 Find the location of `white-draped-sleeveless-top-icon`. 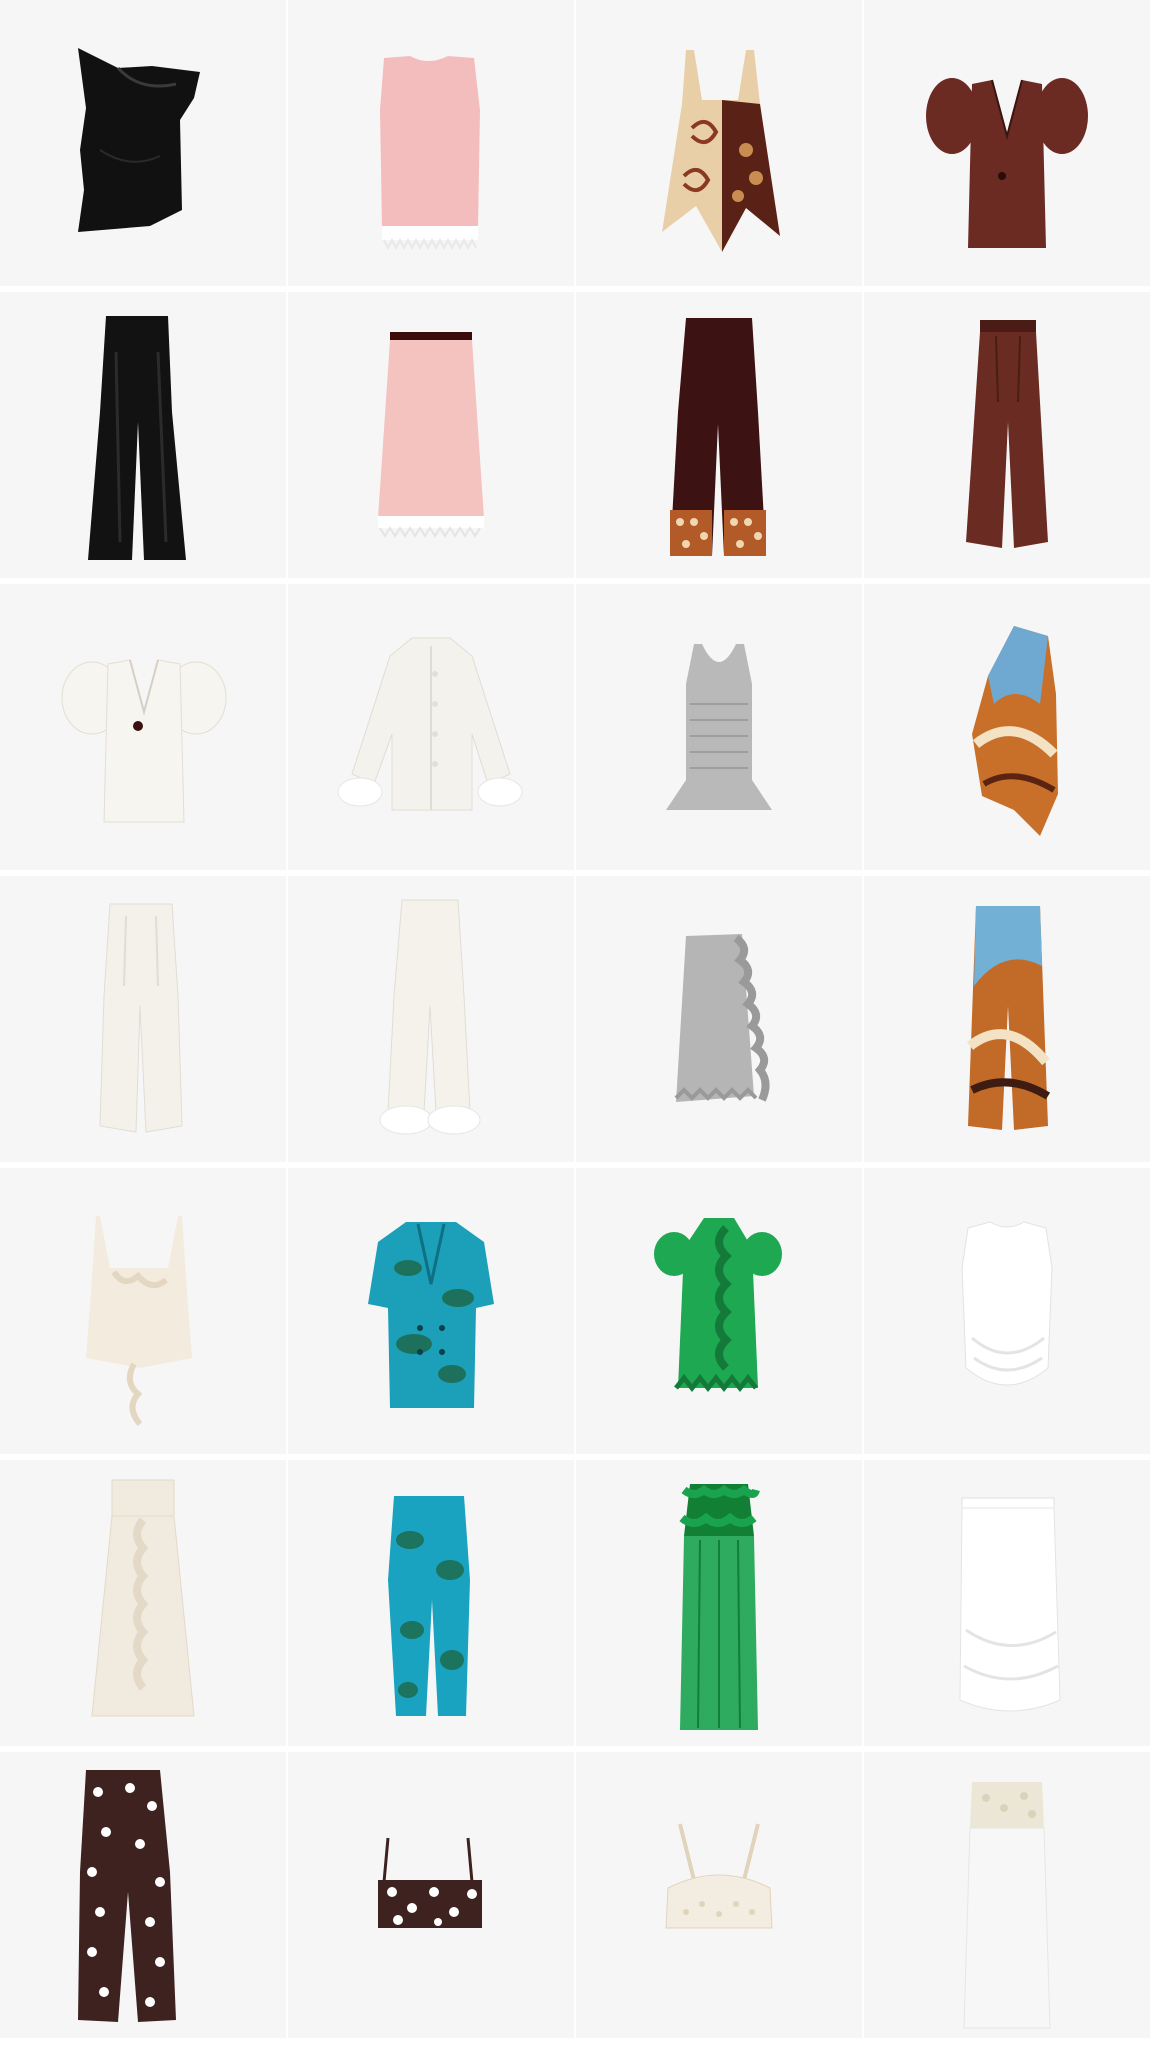

white-draped-sleeveless-top-icon is located at coordinates (1007, 1303).